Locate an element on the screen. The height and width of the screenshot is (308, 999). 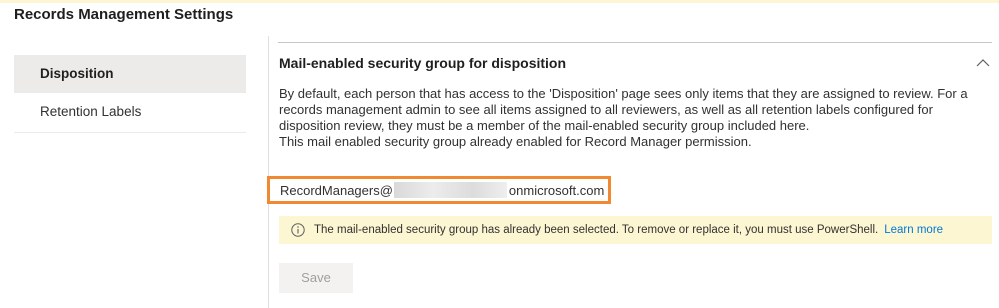
info-icon is located at coordinates (298, 230).